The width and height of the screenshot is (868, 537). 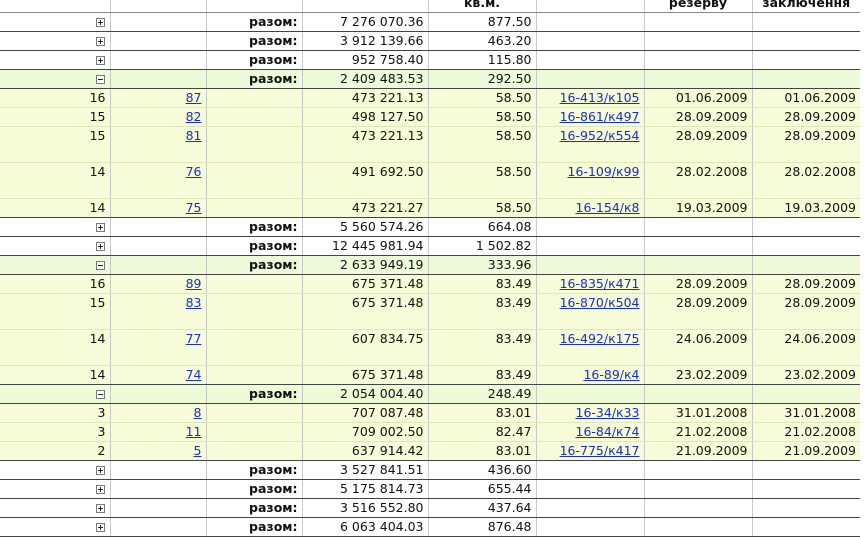 What do you see at coordinates (194, 283) in the screenshot?
I see `apartment-number-link: 89` at bounding box center [194, 283].